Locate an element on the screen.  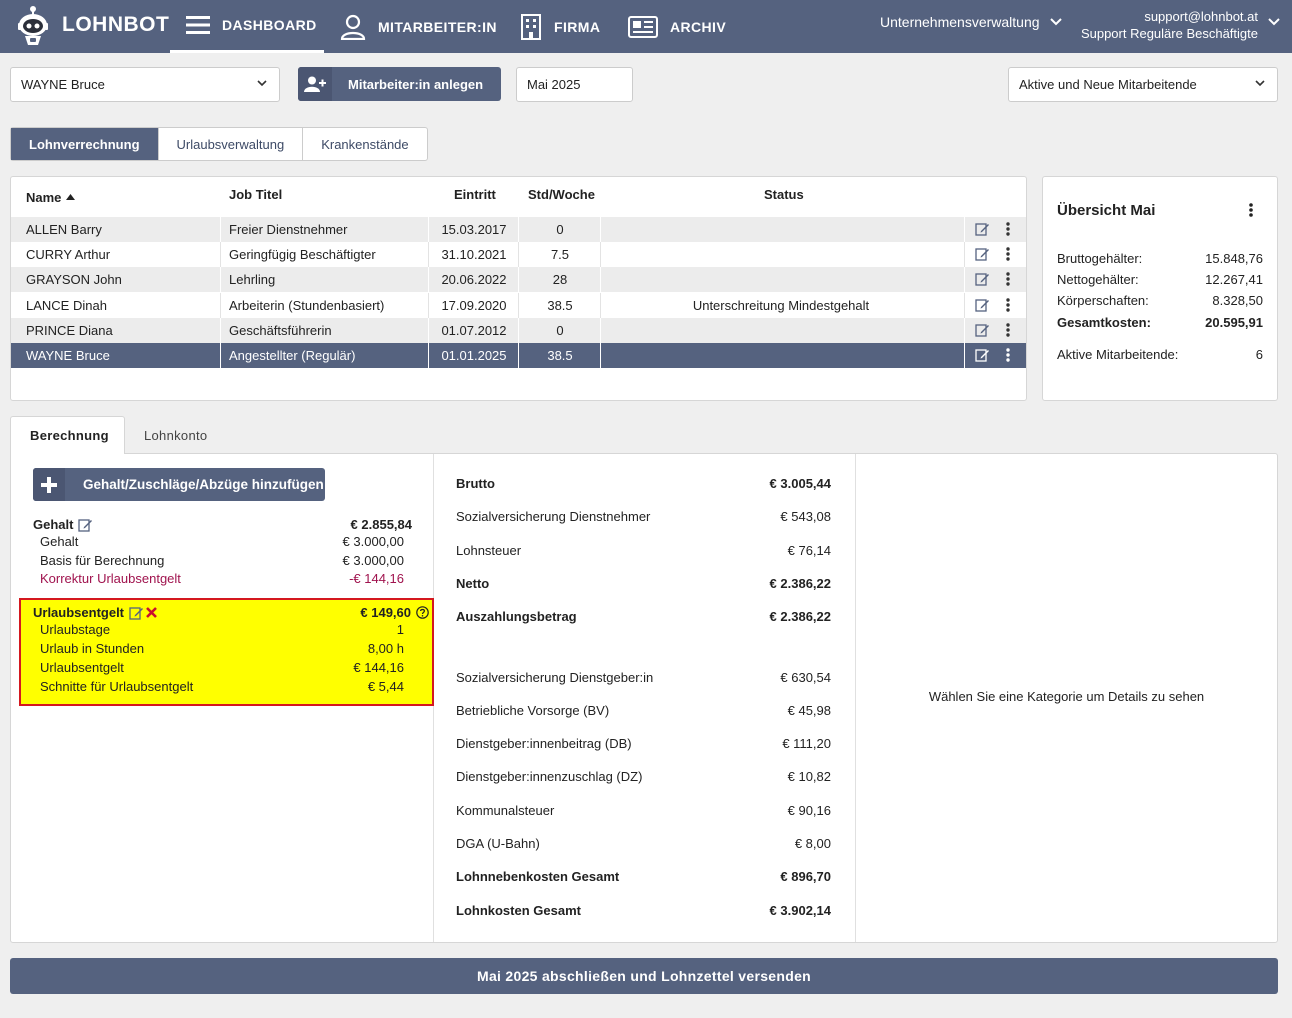
building-icon is located at coordinates (531, 26).